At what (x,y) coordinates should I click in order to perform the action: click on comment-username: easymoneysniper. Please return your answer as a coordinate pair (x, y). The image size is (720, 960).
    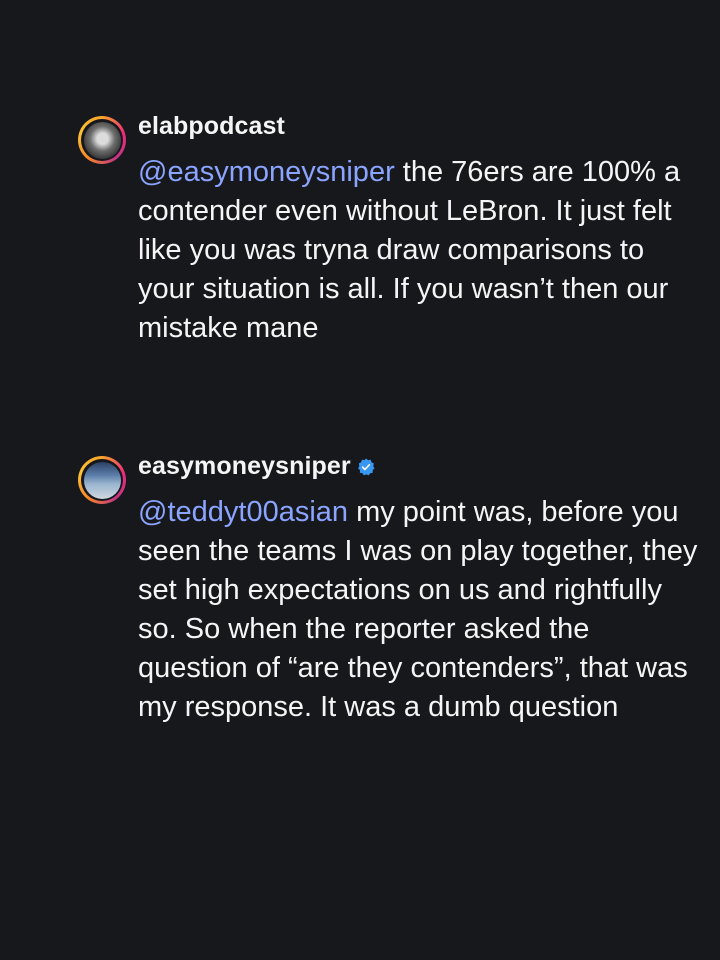
    Looking at the image, I should click on (256, 466).